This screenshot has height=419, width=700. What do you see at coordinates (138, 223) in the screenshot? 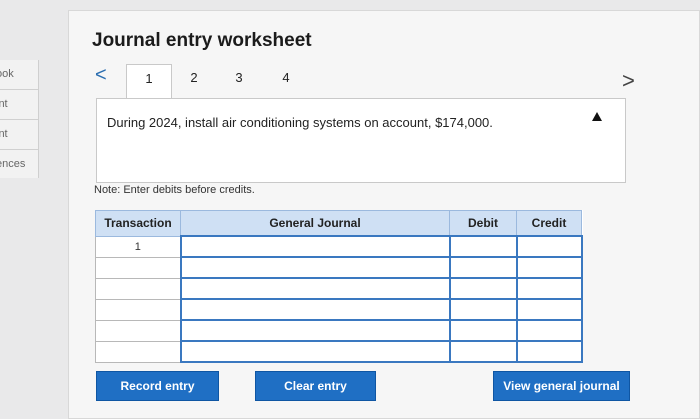
I see `transaction-column-header: Transaction` at bounding box center [138, 223].